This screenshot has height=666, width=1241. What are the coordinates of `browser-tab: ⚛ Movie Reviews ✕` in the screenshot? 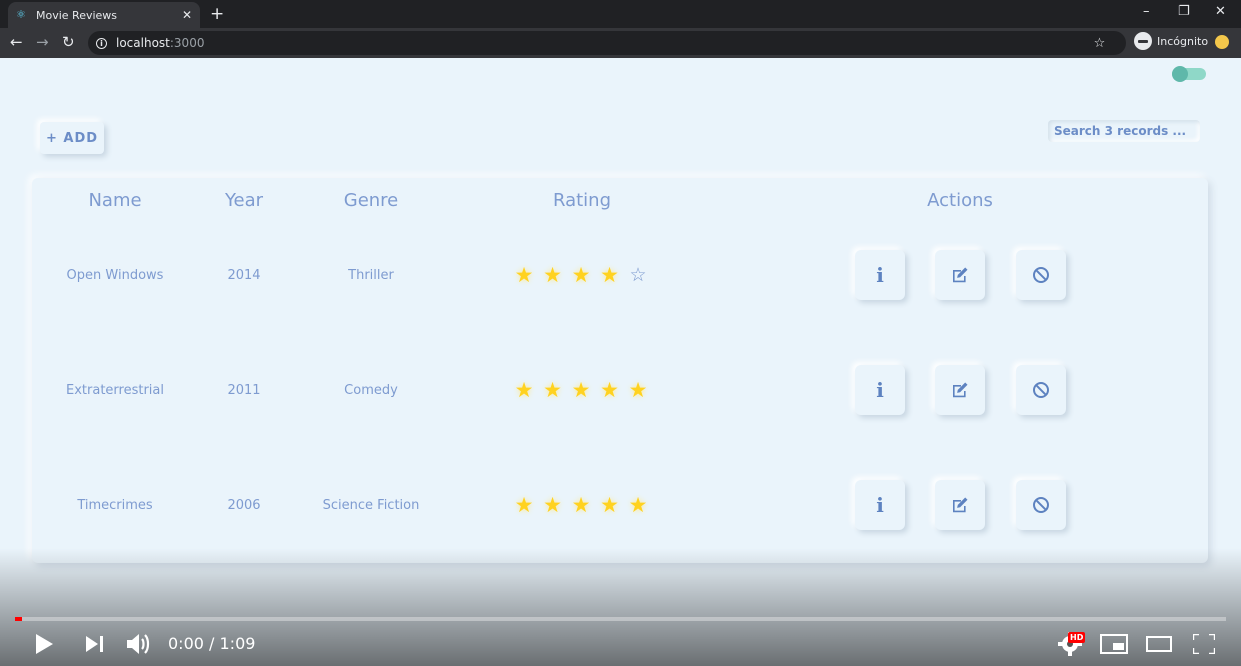 It's located at (104, 15).